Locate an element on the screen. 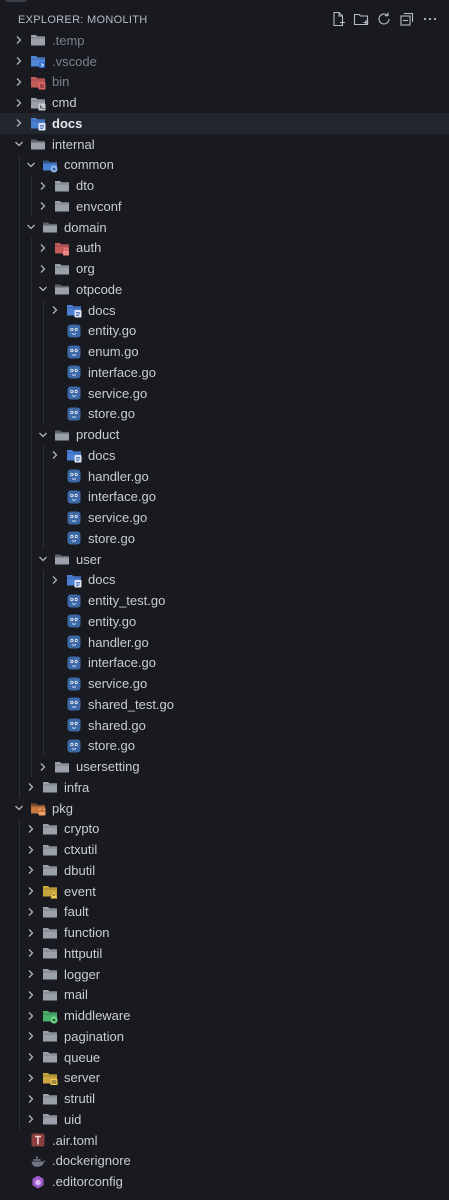 Image resolution: width=449 pixels, height=1200 pixels. file-item-air-toml: .air.toml is located at coordinates (224, 1140).